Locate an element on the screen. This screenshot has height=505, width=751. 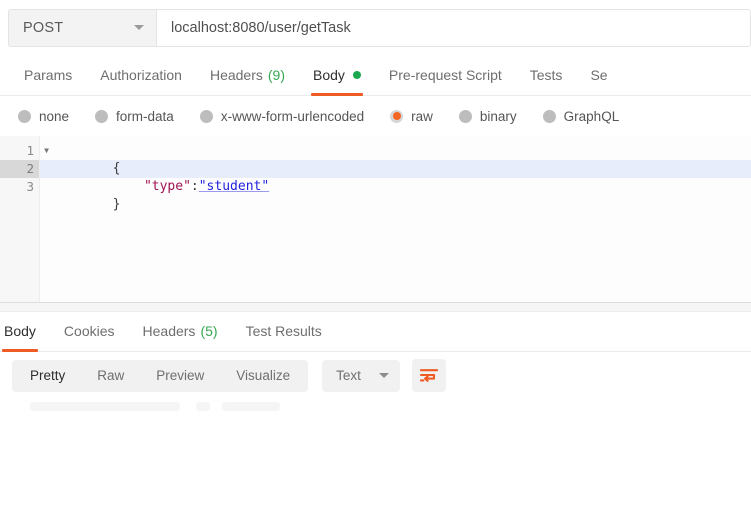
line-number-value: 3 is located at coordinates (30, 186).